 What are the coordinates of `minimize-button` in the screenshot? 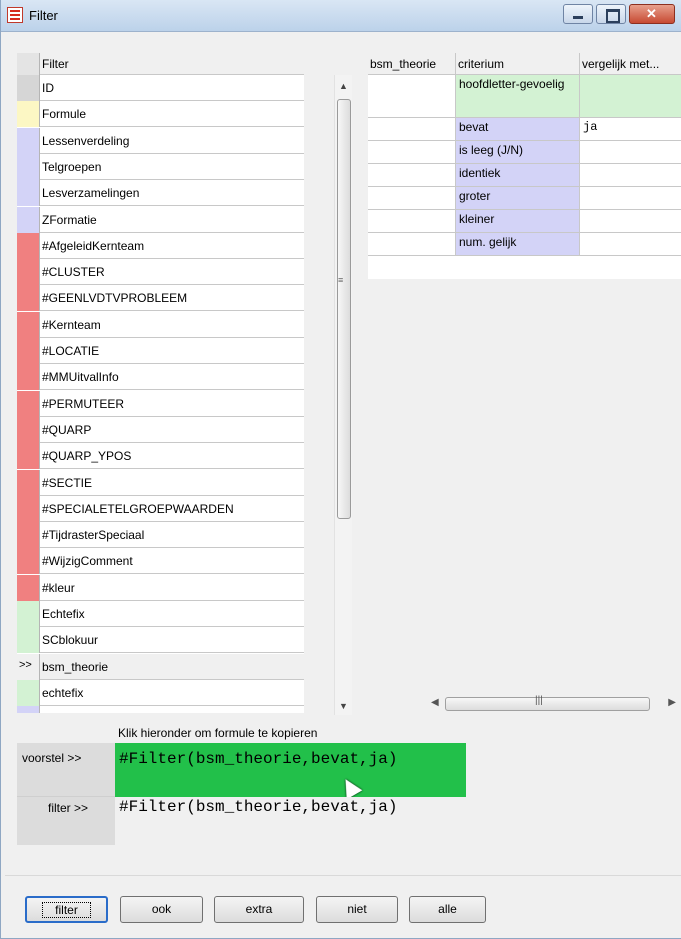 It's located at (578, 14).